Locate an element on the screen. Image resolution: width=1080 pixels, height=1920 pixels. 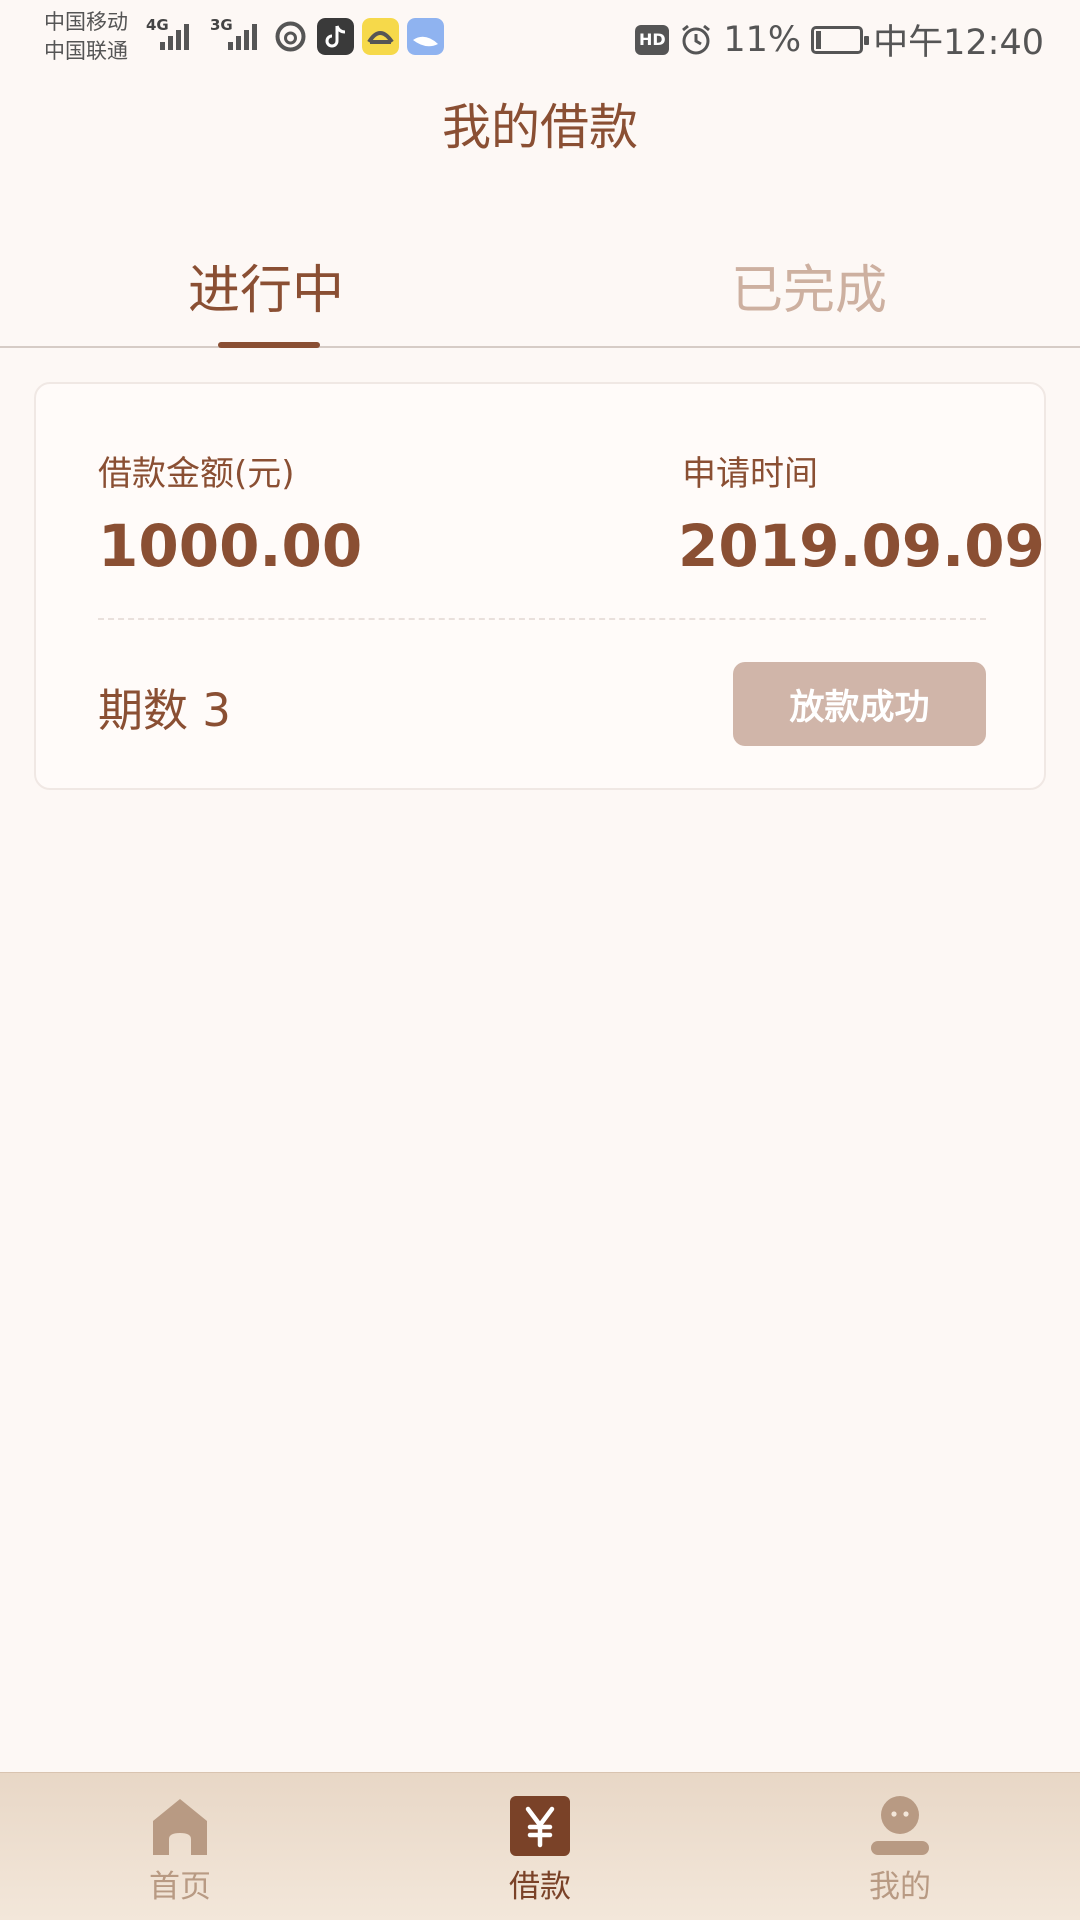
yen-icon is located at coordinates (540, 1826).